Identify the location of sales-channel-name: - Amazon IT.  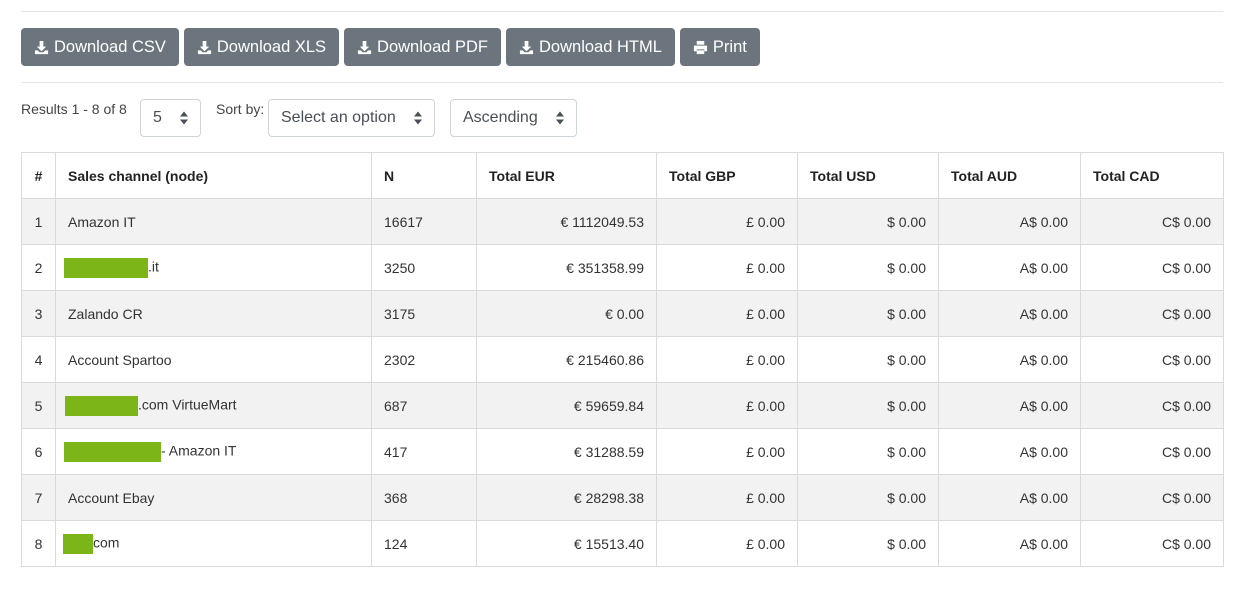
(199, 450).